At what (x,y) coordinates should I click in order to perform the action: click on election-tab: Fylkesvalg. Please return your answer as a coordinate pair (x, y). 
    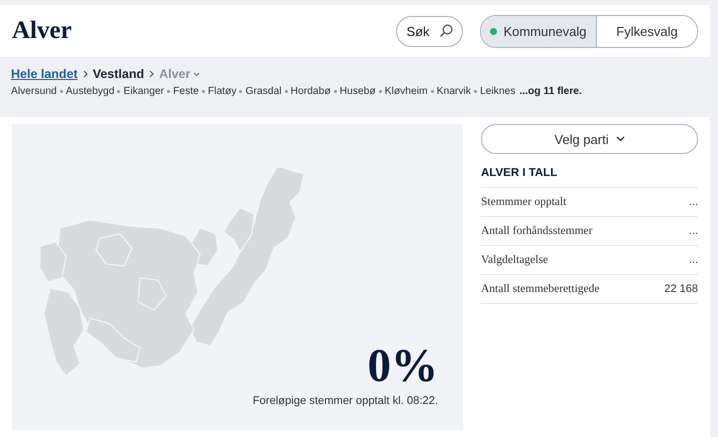
    Looking at the image, I should click on (646, 31).